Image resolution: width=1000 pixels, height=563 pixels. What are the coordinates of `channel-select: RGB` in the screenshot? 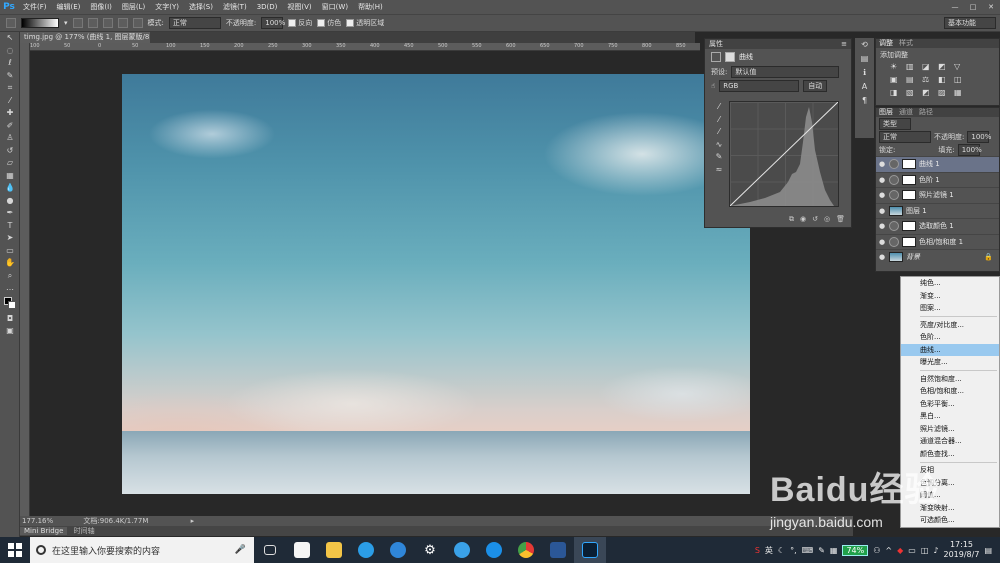 It's located at (759, 86).